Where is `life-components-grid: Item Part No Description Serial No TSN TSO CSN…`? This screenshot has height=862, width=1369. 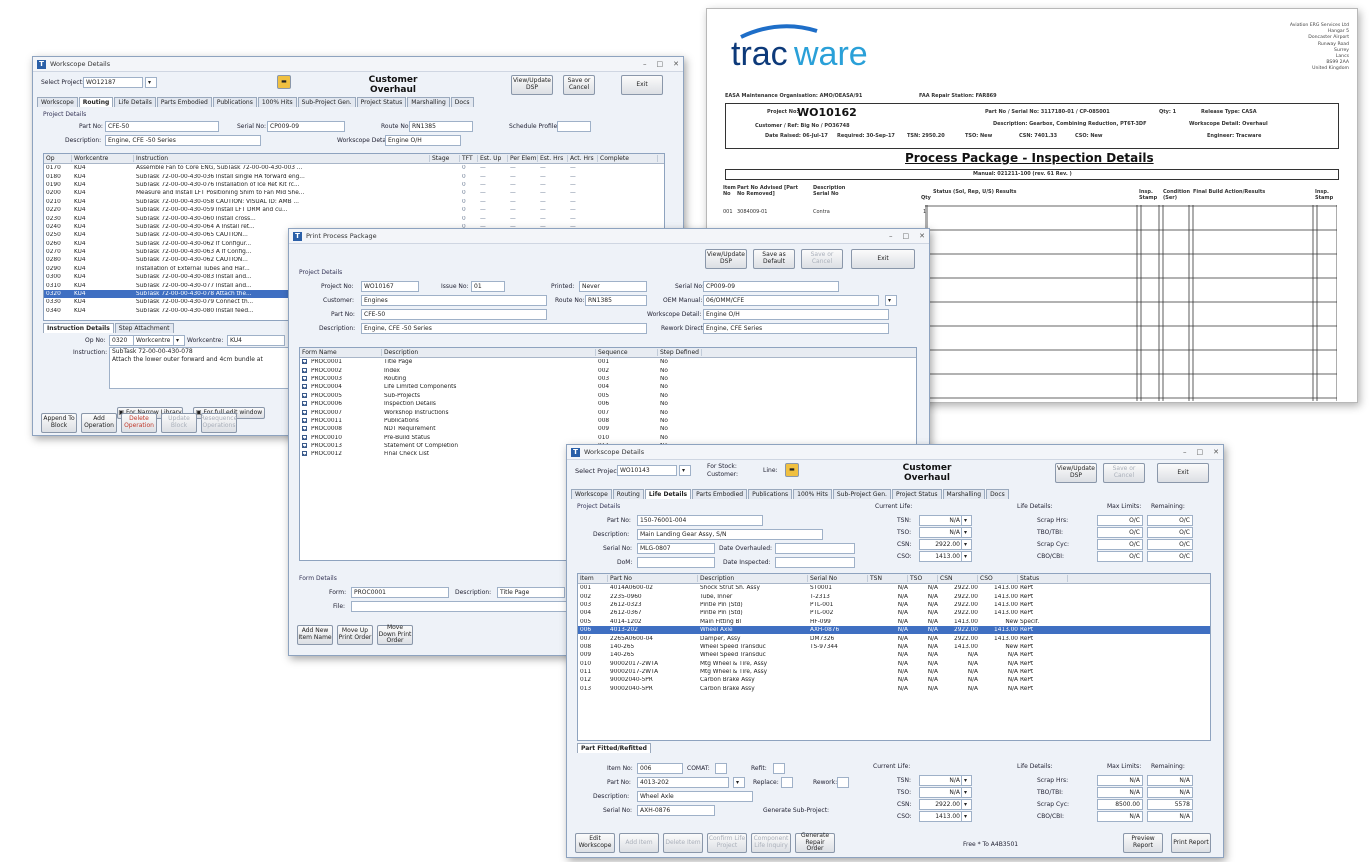 life-components-grid: Item Part No Description Serial No TSN TSO CSN… is located at coordinates (894, 657).